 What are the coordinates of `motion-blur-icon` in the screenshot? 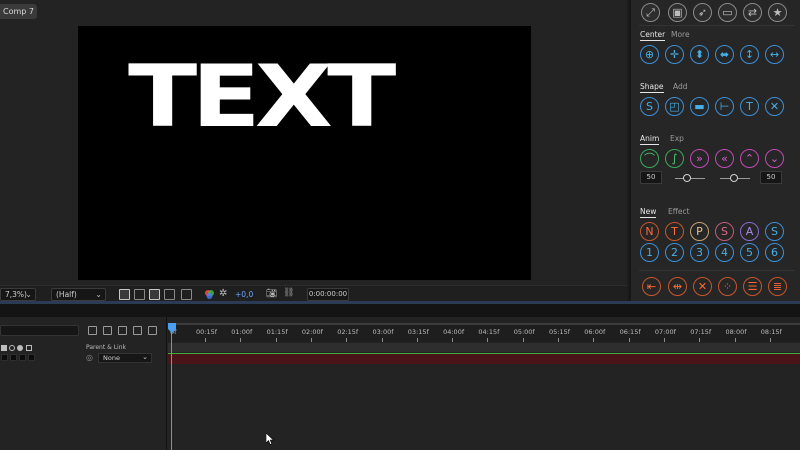 It's located at (137, 330).